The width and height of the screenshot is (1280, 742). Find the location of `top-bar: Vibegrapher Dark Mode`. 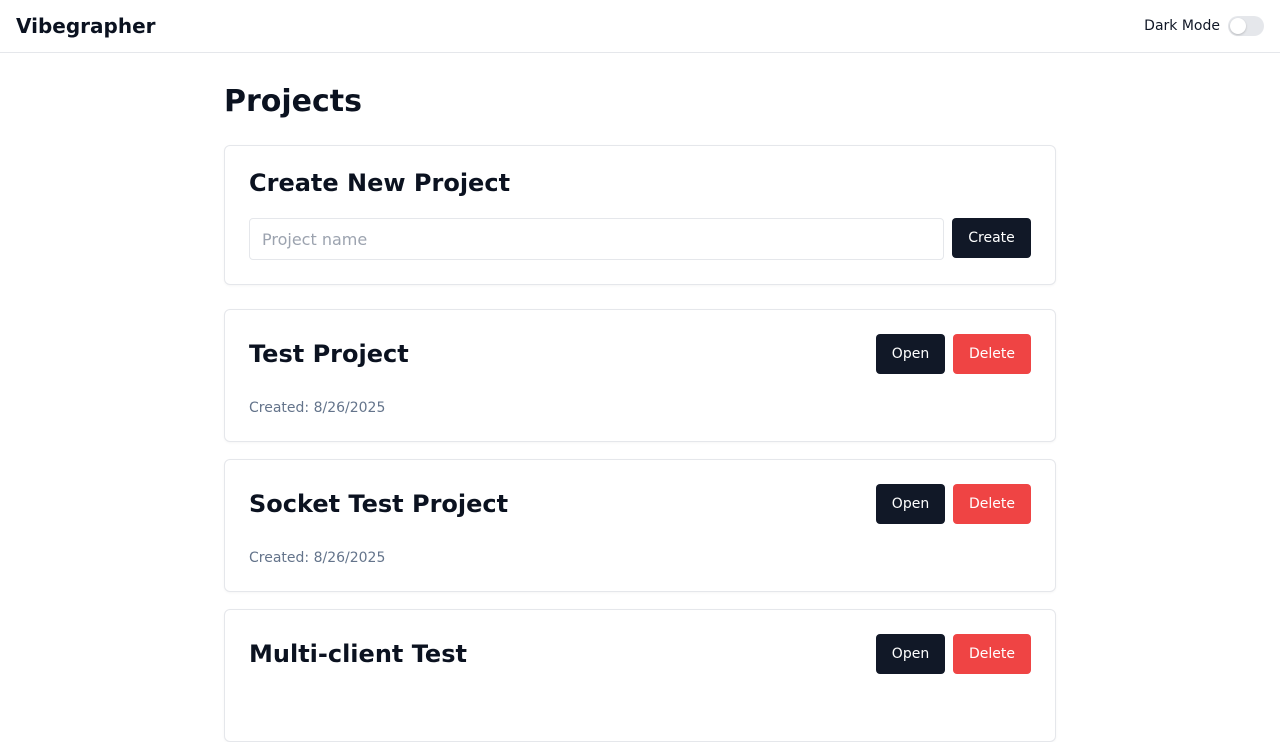

top-bar: Vibegrapher Dark Mode is located at coordinates (640, 26).